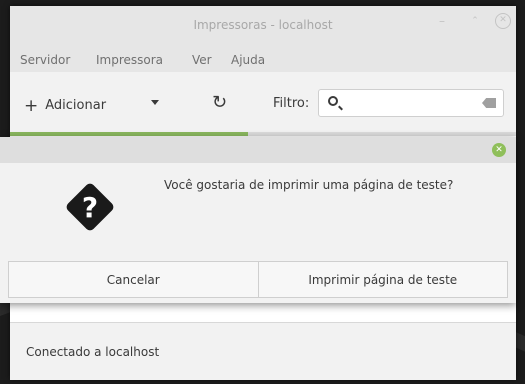 The image size is (525, 384). Describe the element at coordinates (202, 60) in the screenshot. I see `menu-item-ver: Ver` at that location.